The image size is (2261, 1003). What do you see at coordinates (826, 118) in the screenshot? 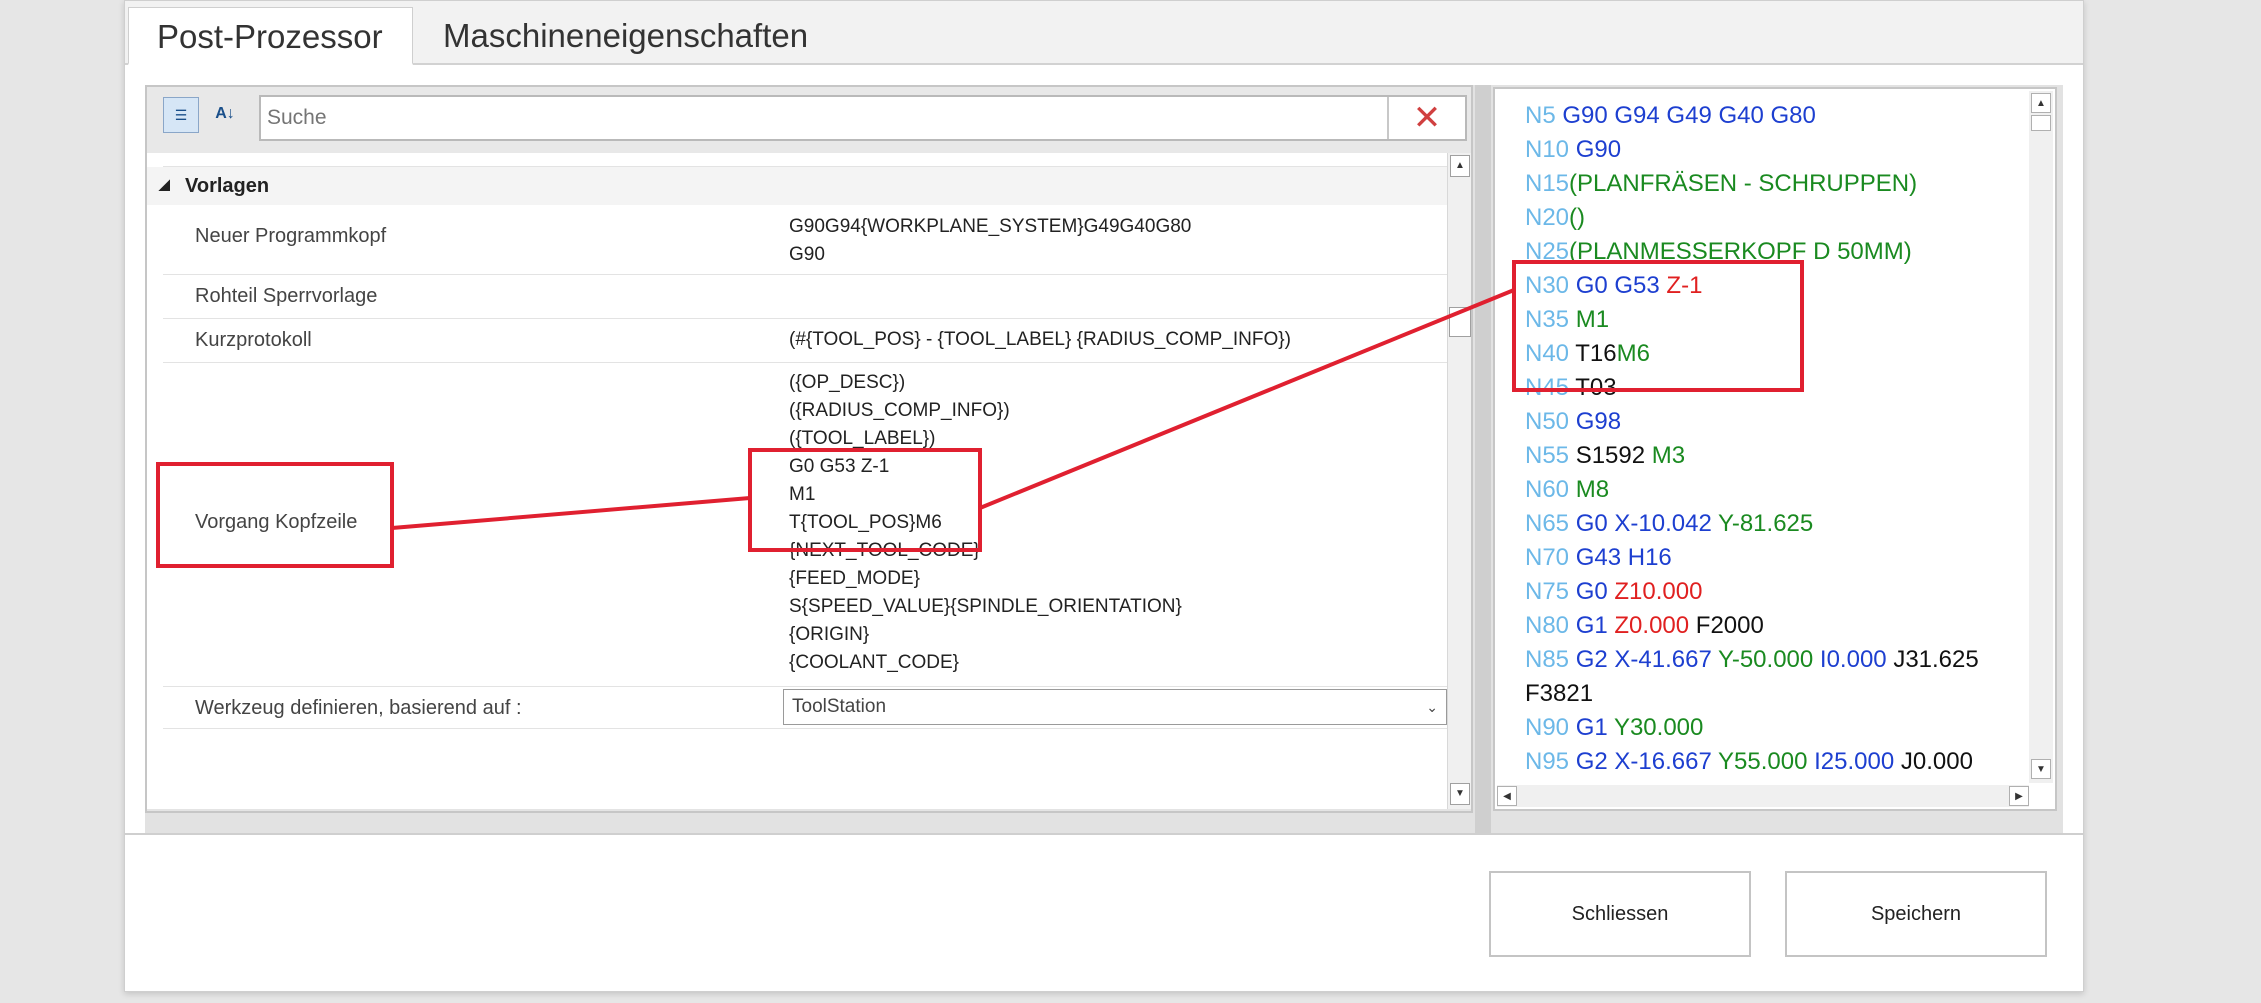
I see `search-input` at bounding box center [826, 118].